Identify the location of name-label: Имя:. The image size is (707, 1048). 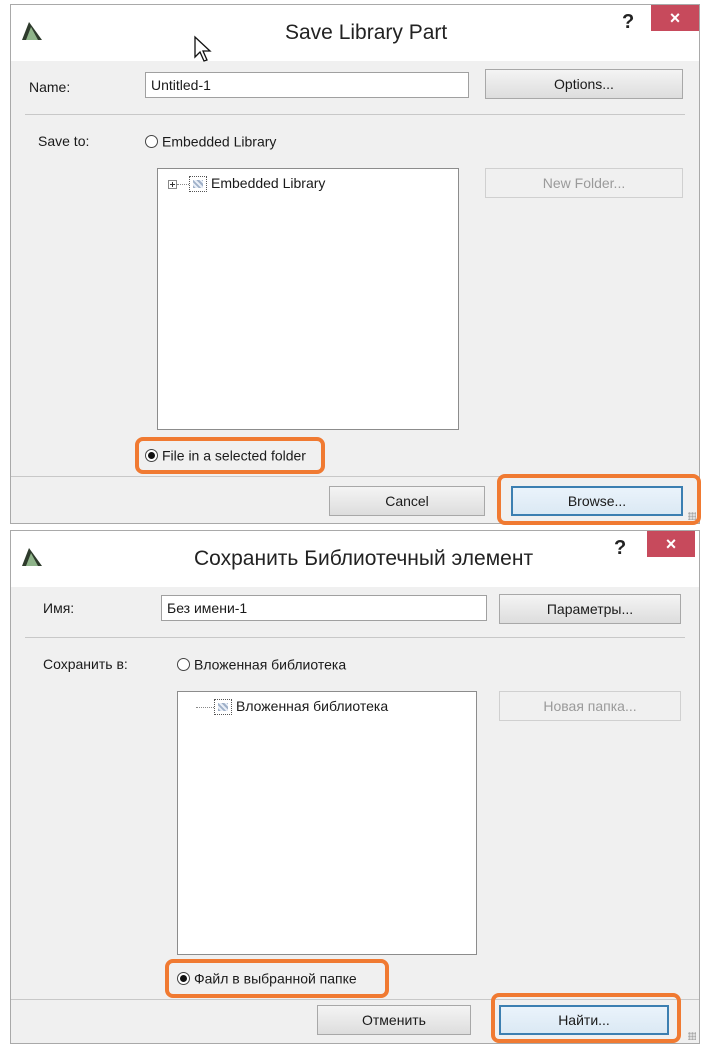
(59, 608).